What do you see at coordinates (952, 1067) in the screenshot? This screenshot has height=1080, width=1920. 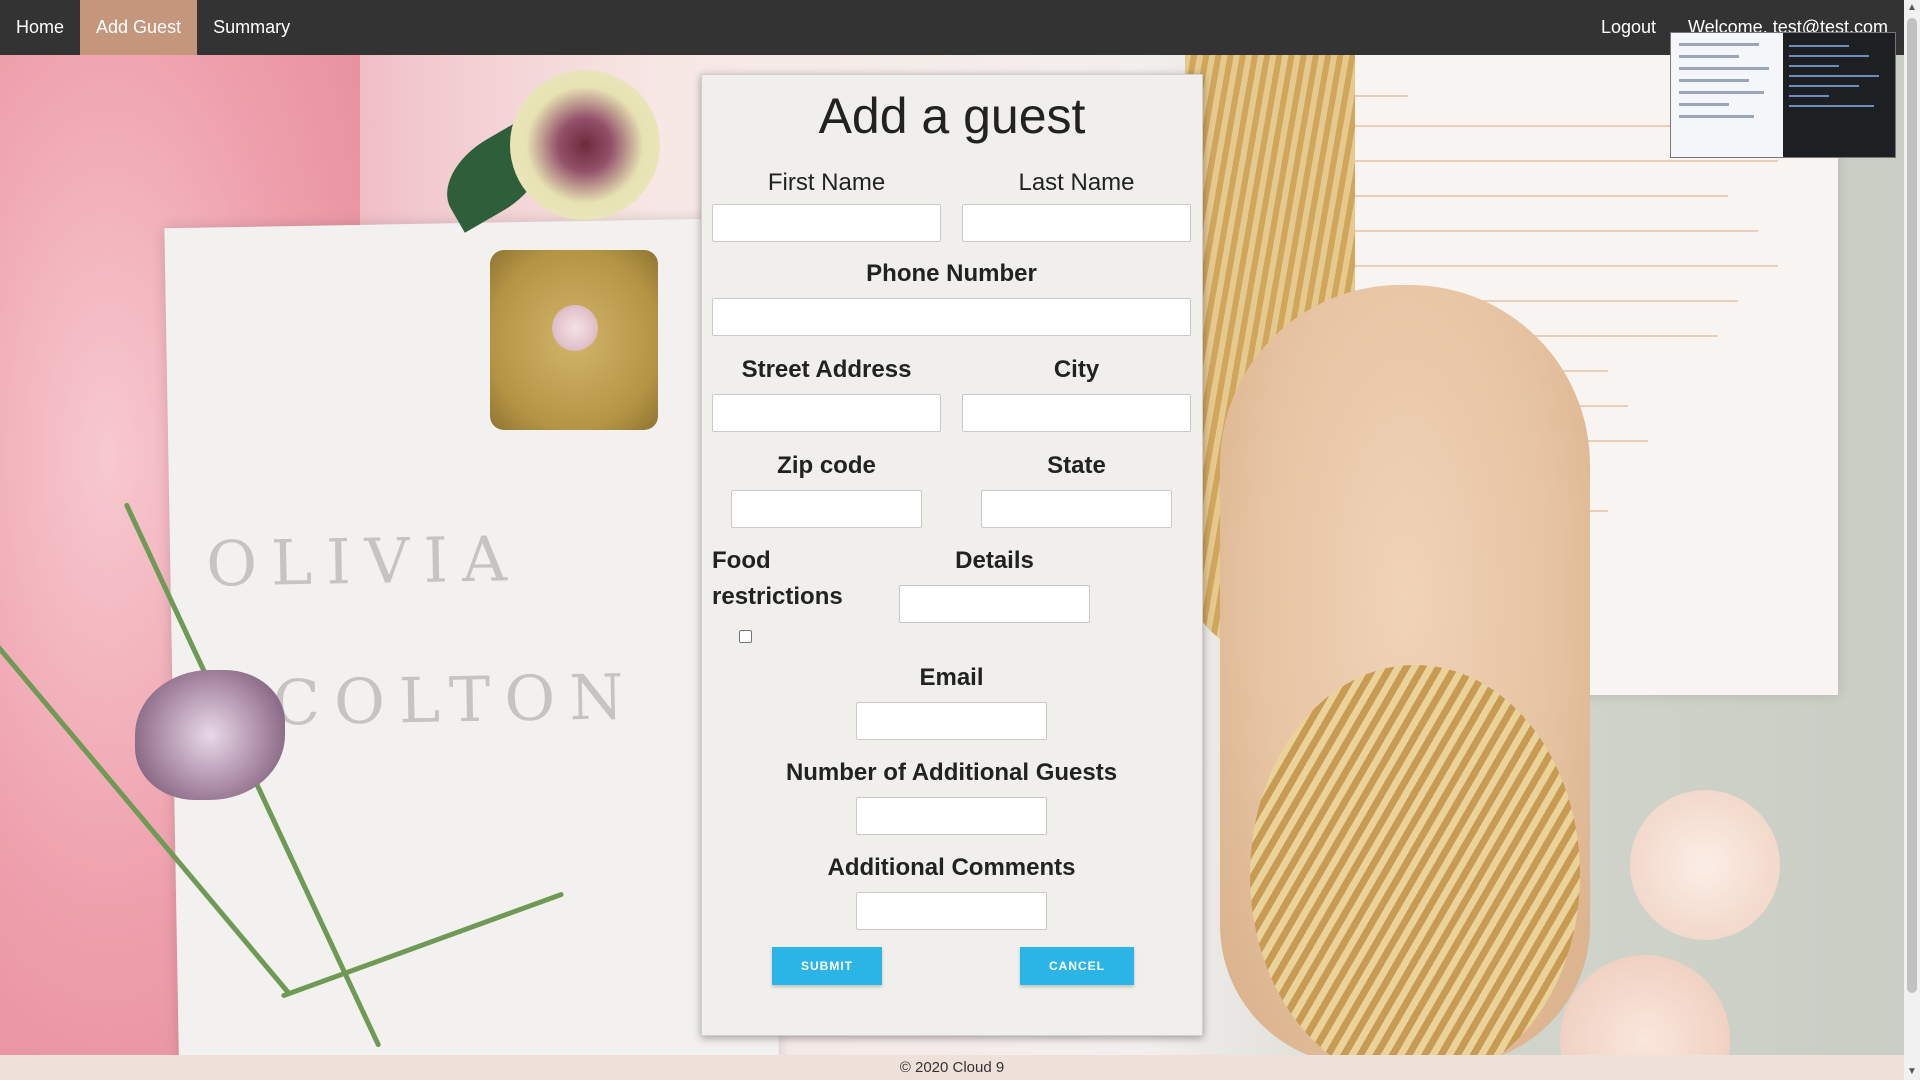 I see `footer: © 2020 Cloud 9` at bounding box center [952, 1067].